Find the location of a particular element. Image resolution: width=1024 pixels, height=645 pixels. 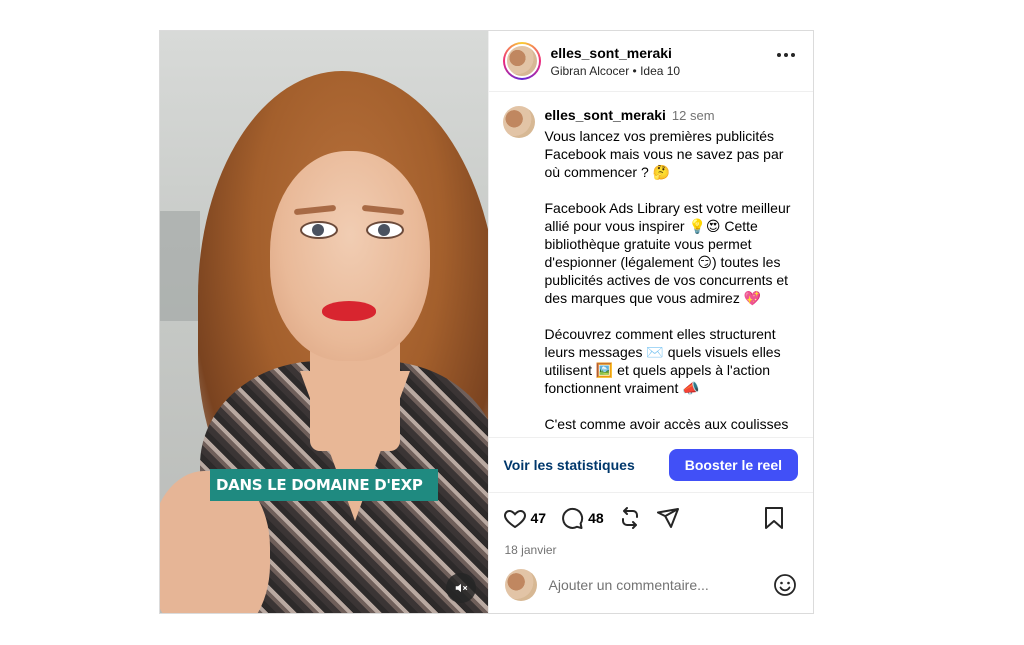

bookmark-icon is located at coordinates (774, 518).